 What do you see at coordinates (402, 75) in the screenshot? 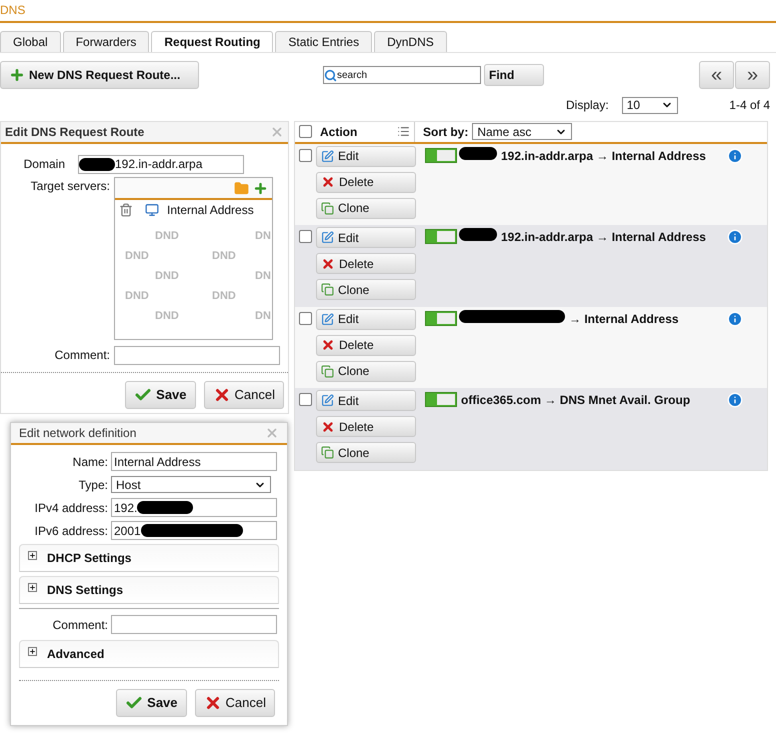
I see `search-field: search` at bounding box center [402, 75].